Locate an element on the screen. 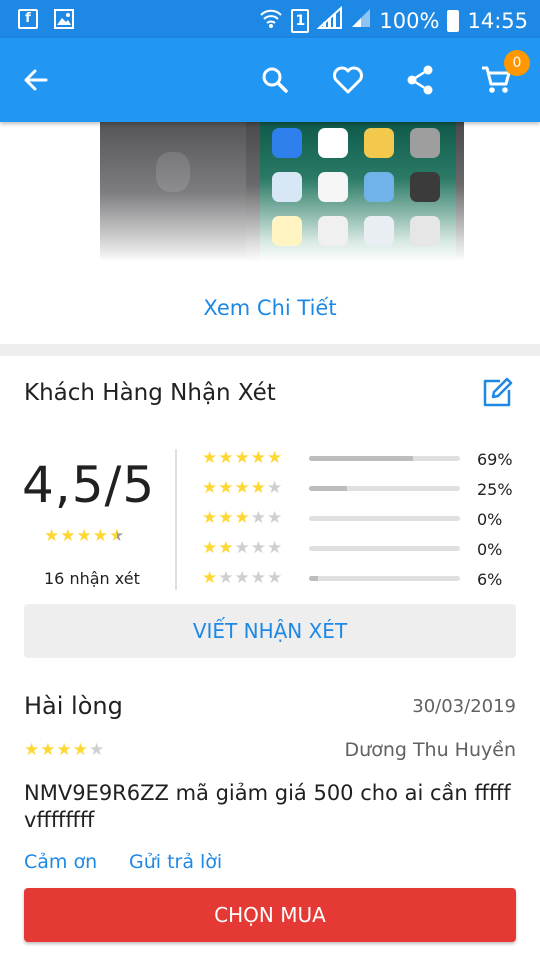 Image resolution: width=540 pixels, height=960 pixels. status-bar: f 1 100% 14:55 is located at coordinates (270, 19).